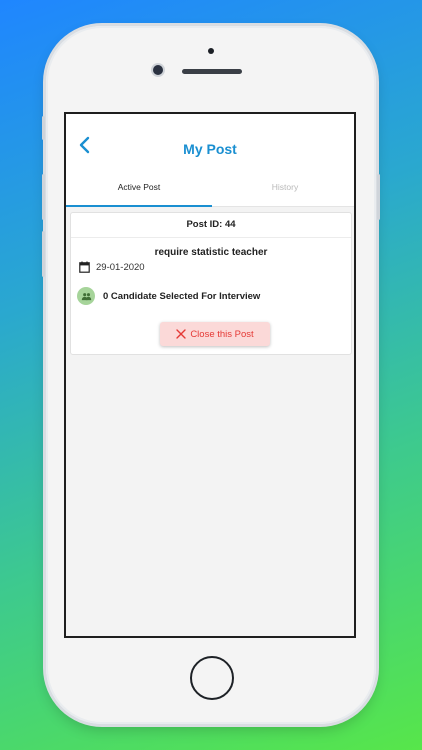  I want to click on volume-up-button, so click(43, 197).